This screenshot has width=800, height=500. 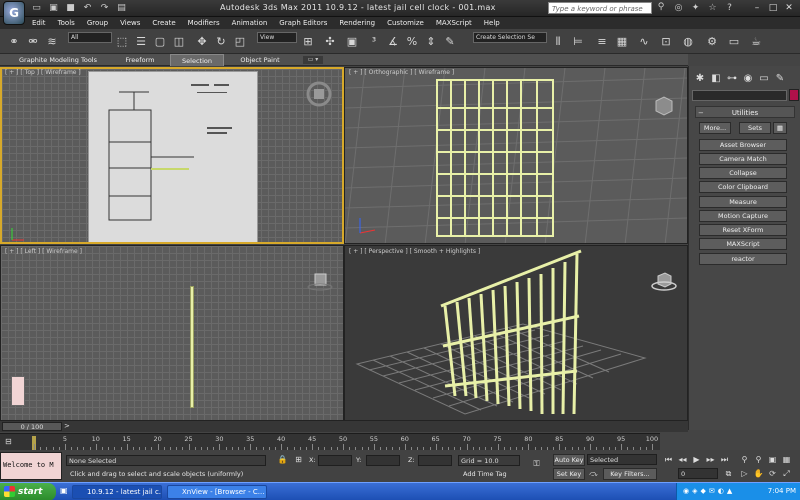 What do you see at coordinates (70, 8) in the screenshot?
I see `save-icon: ■` at bounding box center [70, 8].